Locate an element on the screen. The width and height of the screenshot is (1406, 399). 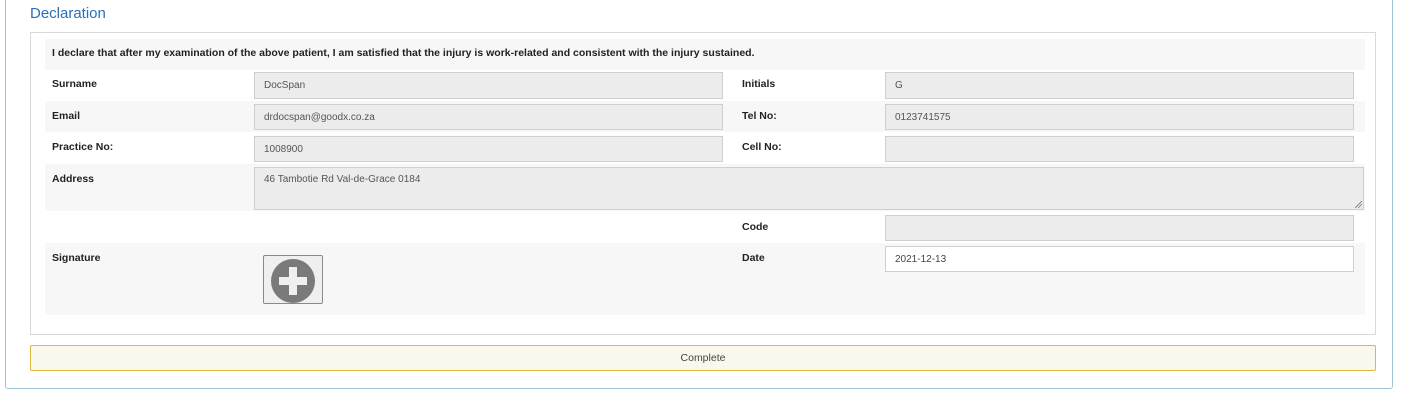
initials-label: Initials is located at coordinates (759, 84).